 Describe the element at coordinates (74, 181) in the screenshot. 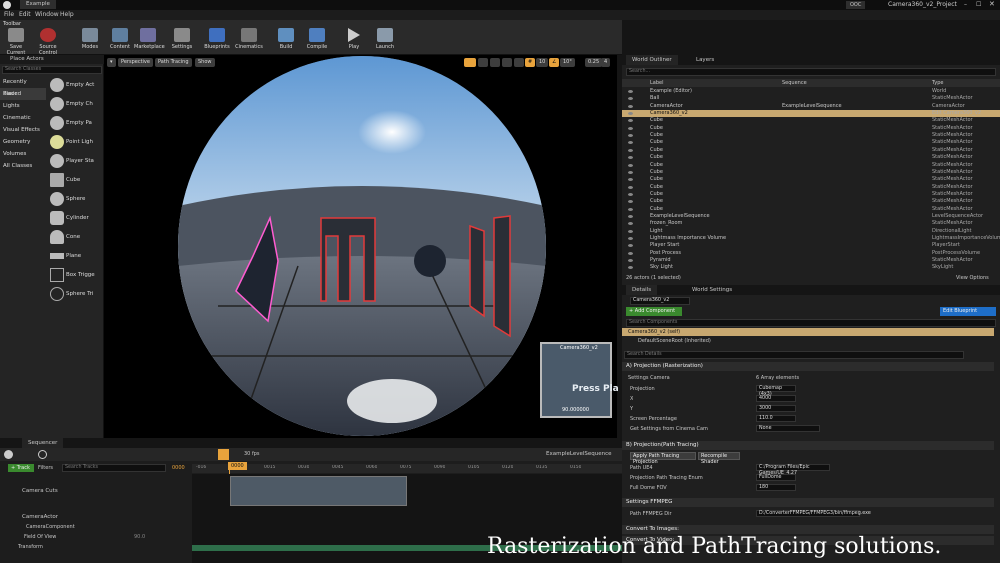

I see `actor-cube: Cube` at that location.